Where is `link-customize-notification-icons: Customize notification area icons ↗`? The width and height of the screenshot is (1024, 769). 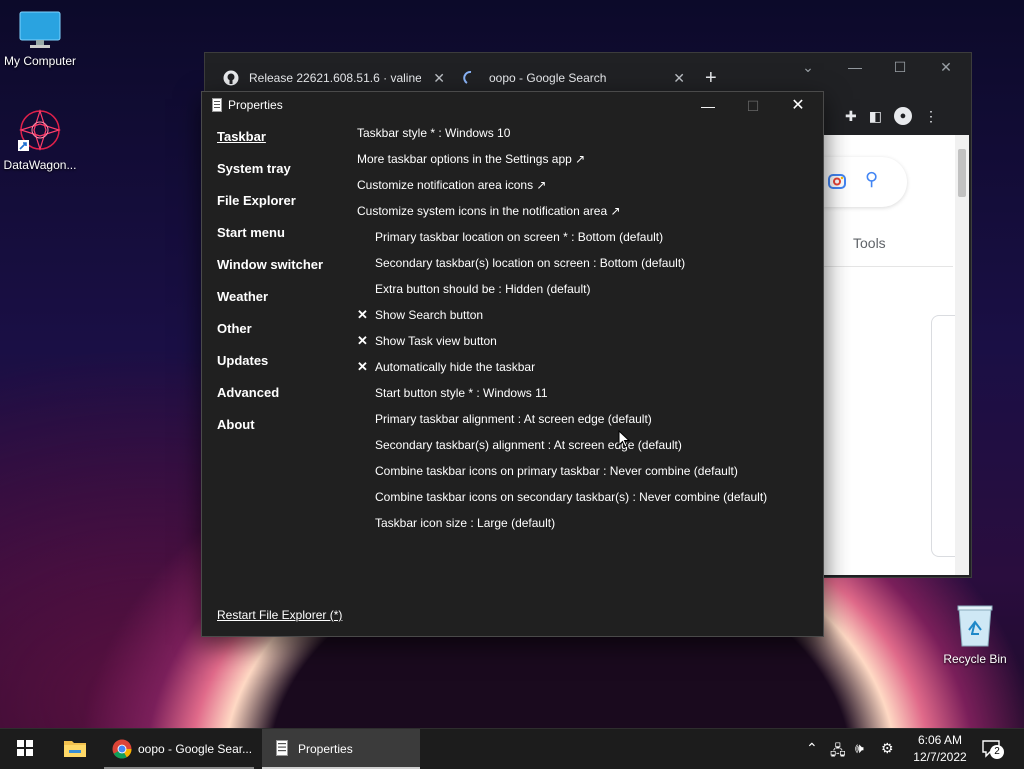 link-customize-notification-icons: Customize notification area icons ↗ is located at coordinates (451, 185).